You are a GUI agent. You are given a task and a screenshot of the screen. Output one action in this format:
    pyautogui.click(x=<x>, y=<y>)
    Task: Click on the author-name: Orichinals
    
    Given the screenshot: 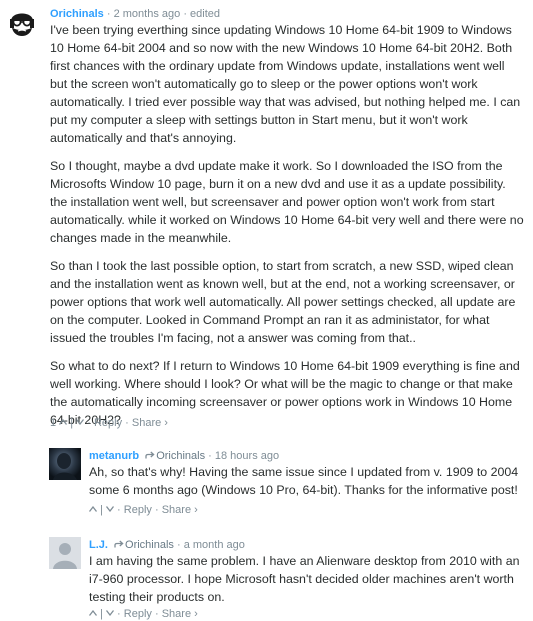 What is the action you would take?
    pyautogui.click(x=77, y=14)
    